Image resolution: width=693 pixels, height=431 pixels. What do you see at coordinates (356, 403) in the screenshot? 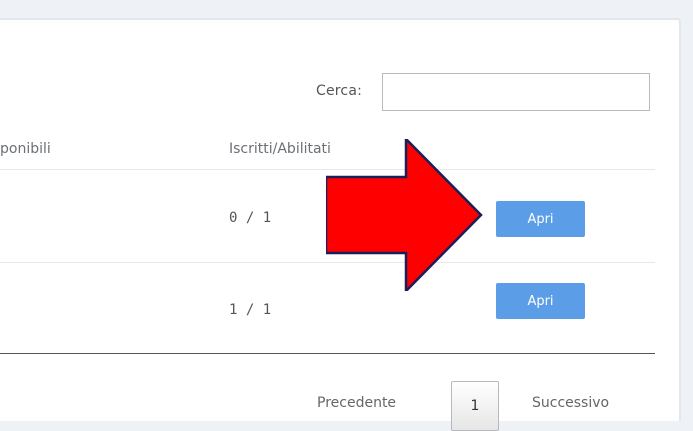
I see `pagination-previous: Precedente` at bounding box center [356, 403].